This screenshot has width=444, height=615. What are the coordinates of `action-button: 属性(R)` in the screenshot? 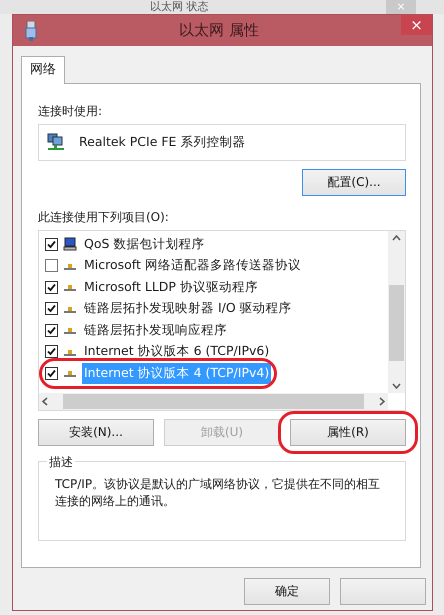 It's located at (348, 432).